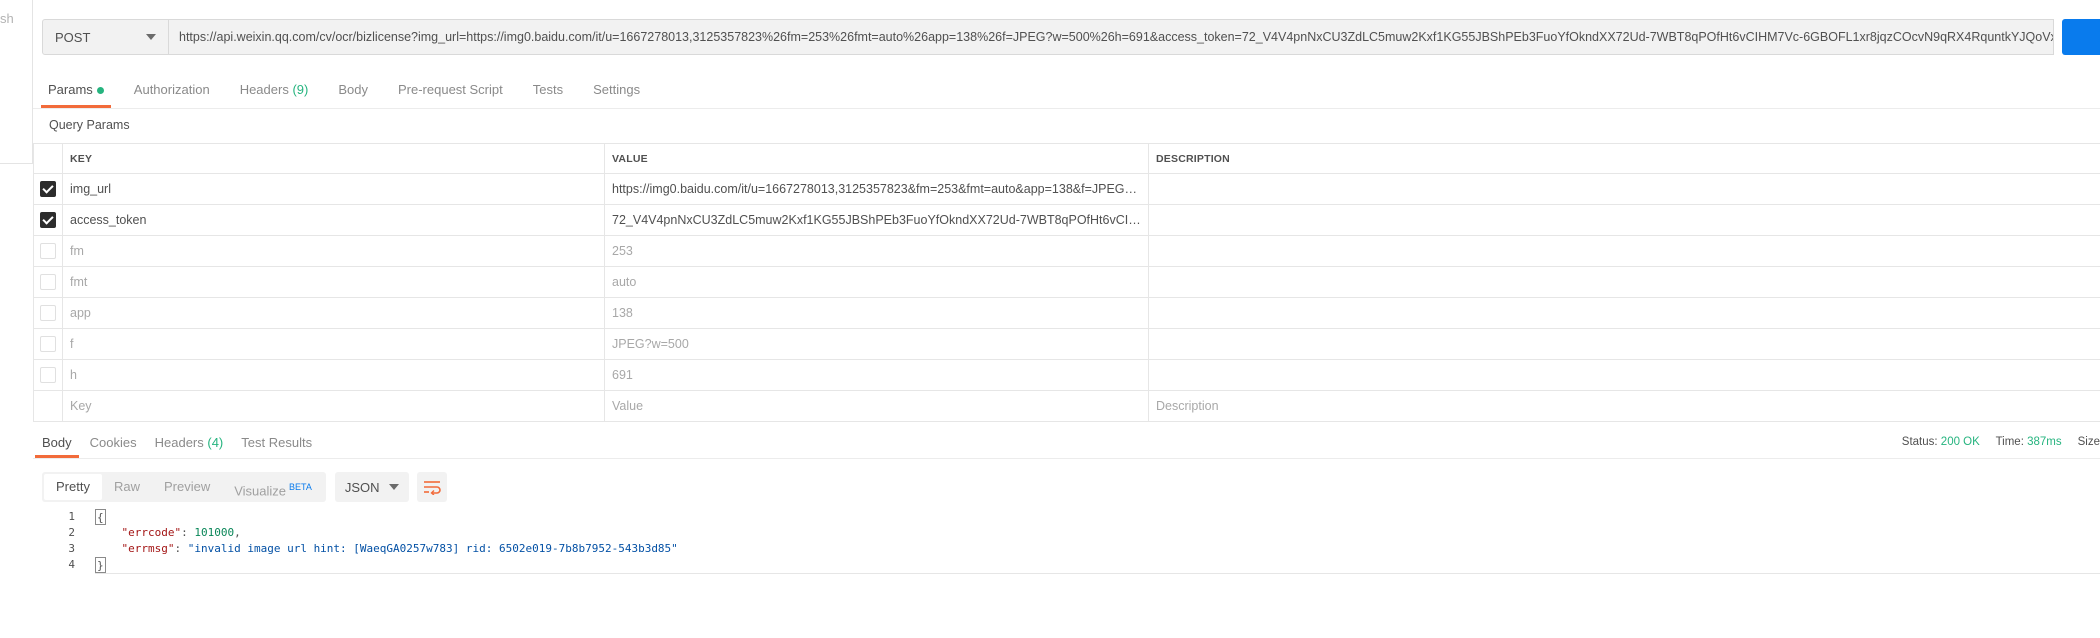 This screenshot has height=638, width=2100. What do you see at coordinates (151, 37) in the screenshot?
I see `chevron-down-icon` at bounding box center [151, 37].